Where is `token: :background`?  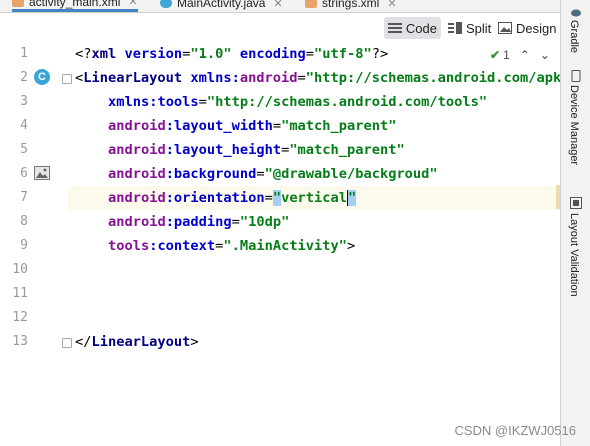
token: :background is located at coordinates (211, 174).